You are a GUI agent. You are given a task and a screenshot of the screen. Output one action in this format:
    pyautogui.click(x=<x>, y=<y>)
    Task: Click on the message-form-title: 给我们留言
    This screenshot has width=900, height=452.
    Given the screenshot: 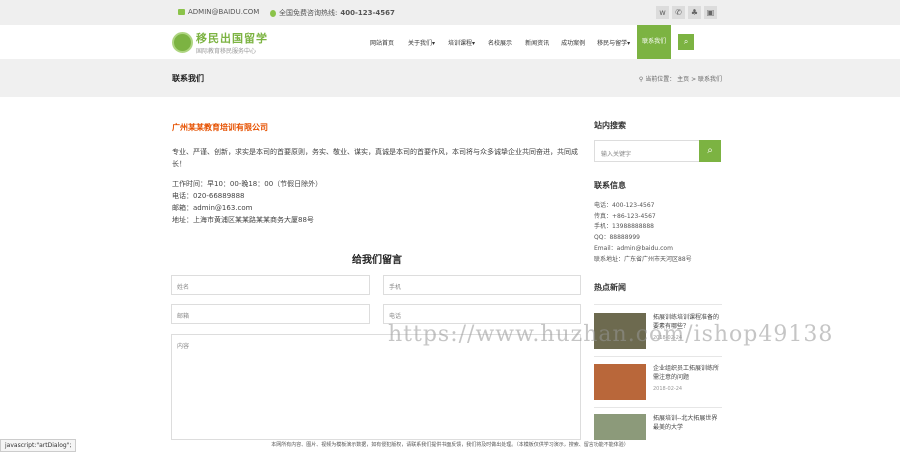 What is the action you would take?
    pyautogui.click(x=377, y=260)
    